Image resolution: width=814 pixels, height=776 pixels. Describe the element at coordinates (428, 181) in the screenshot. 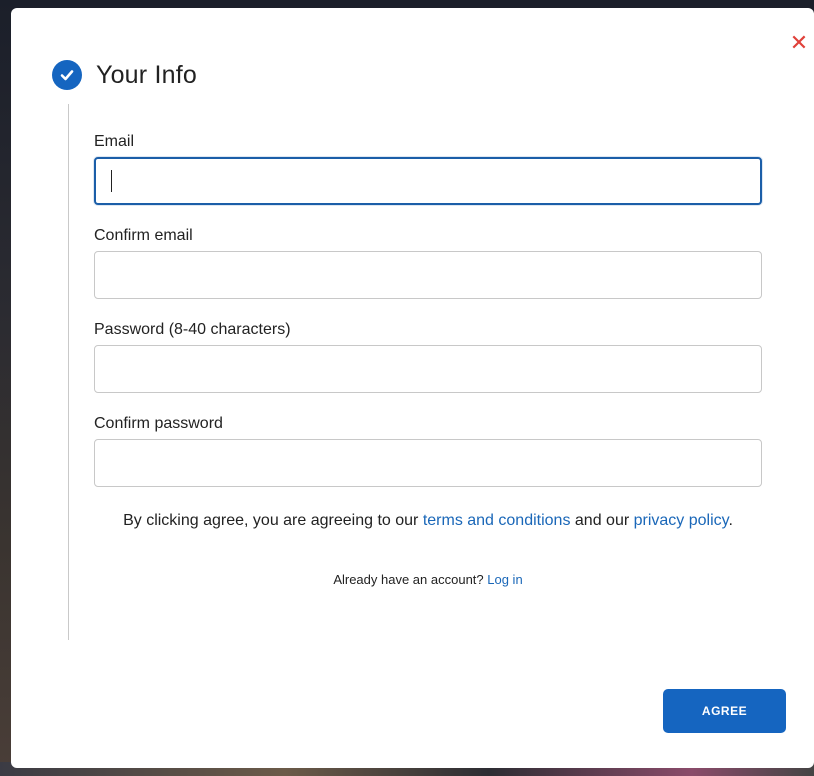

I see `email-field` at that location.